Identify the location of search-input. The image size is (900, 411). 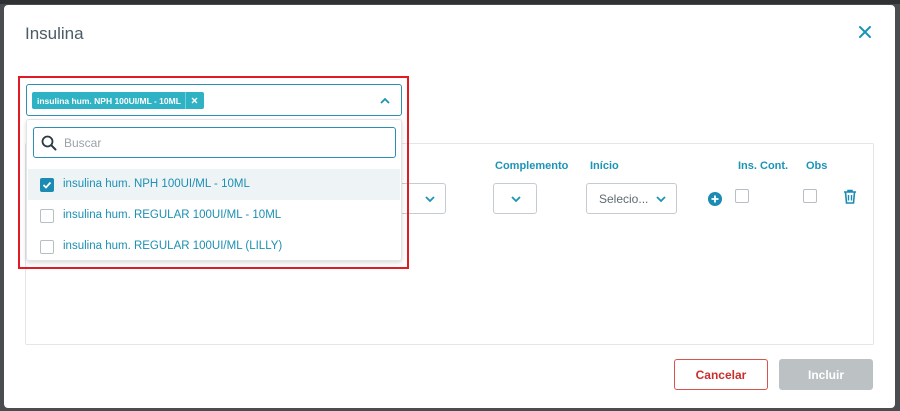
(224, 143).